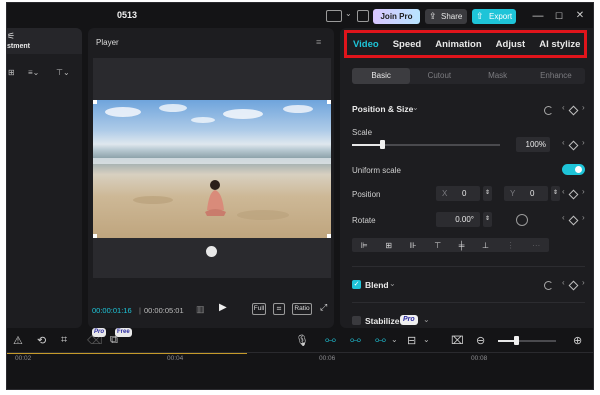  What do you see at coordinates (366, 44) in the screenshot?
I see `tab-video: Video` at bounding box center [366, 44].